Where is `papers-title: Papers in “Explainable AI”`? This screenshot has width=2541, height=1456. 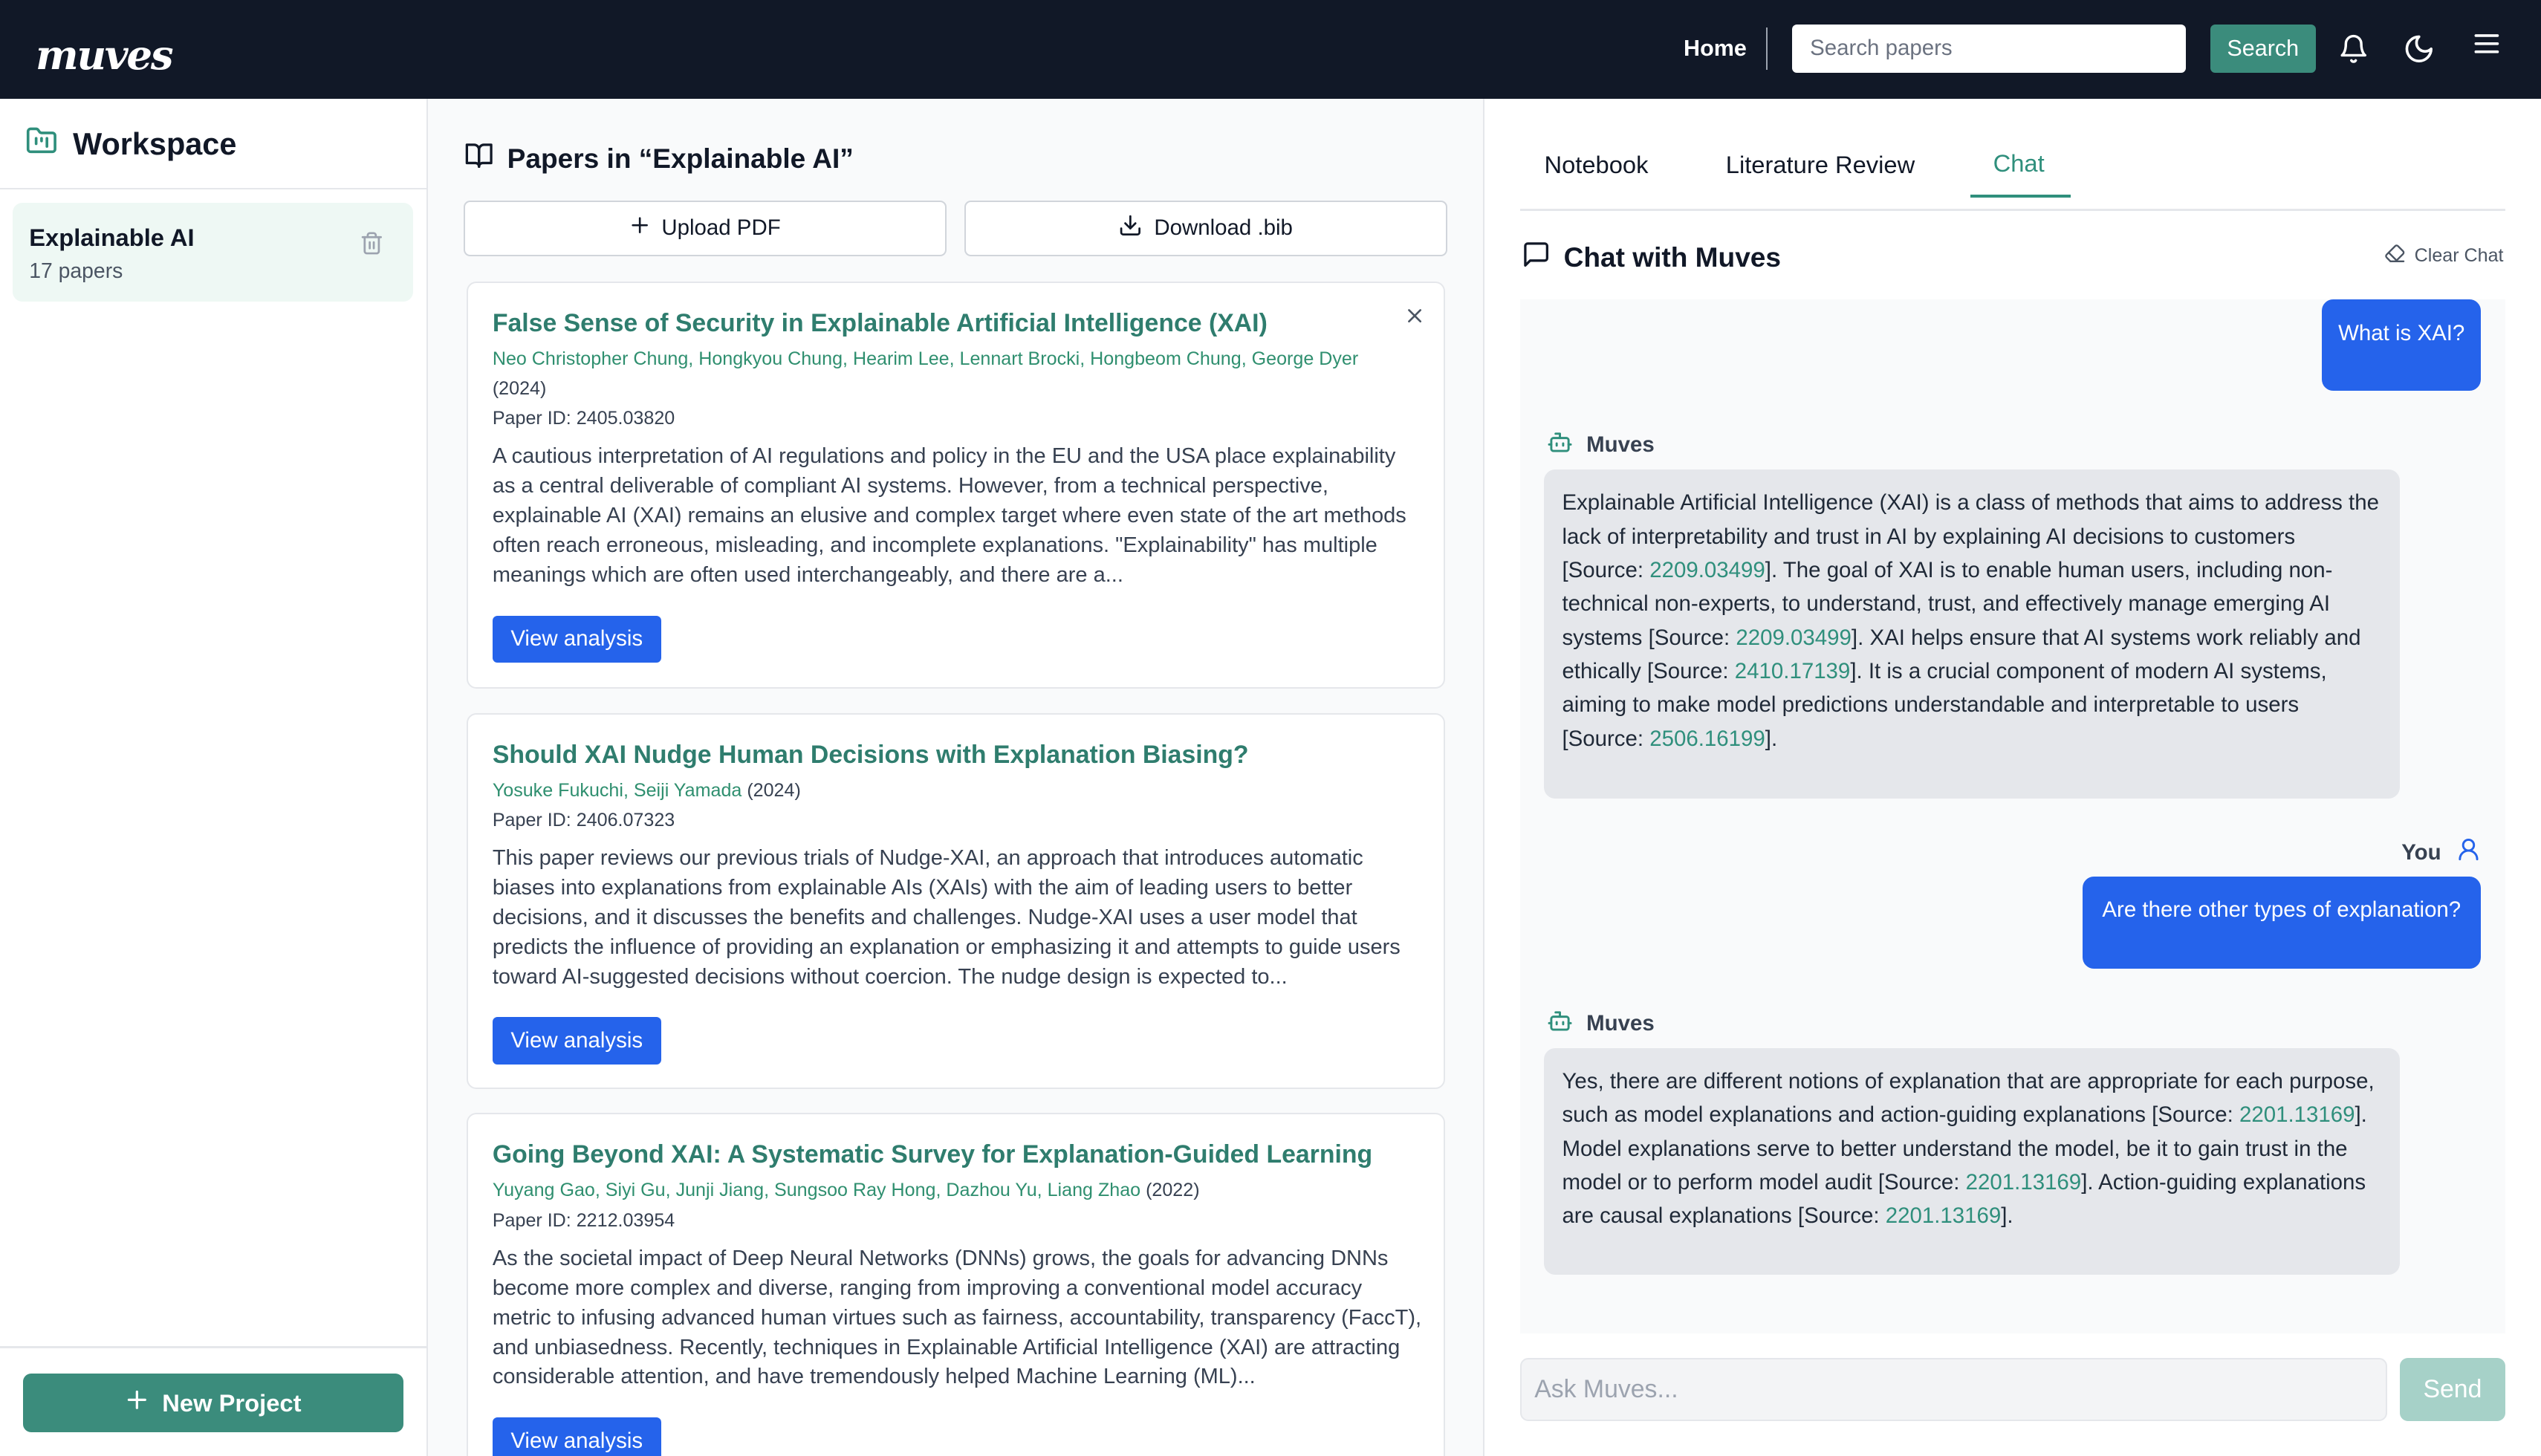 papers-title: Papers in “Explainable AI” is located at coordinates (680, 159).